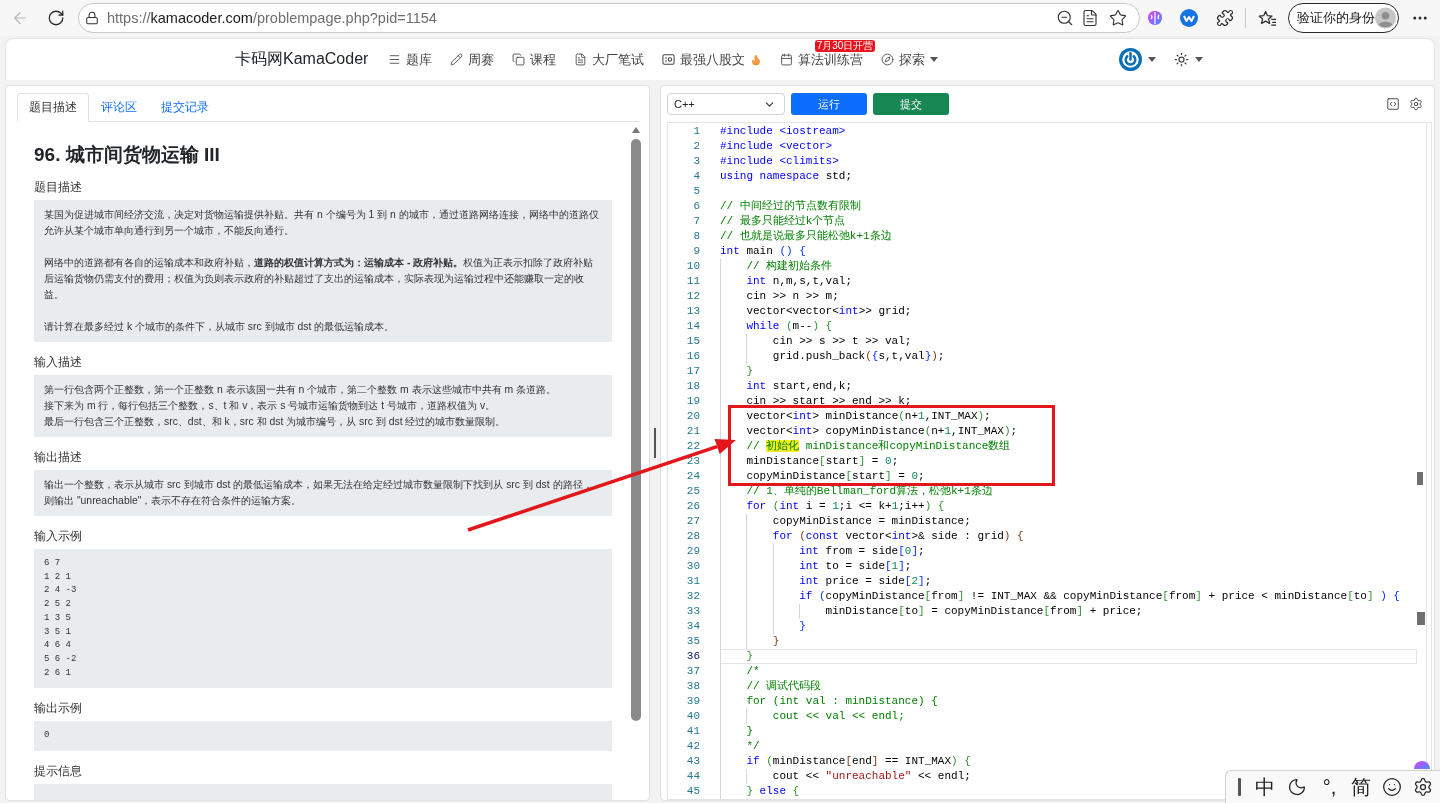 The height and width of the screenshot is (803, 1440). Describe the element at coordinates (868, 416) in the screenshot. I see `code-line: vector<int> minDistance(n+1,INT_MAX);` at that location.